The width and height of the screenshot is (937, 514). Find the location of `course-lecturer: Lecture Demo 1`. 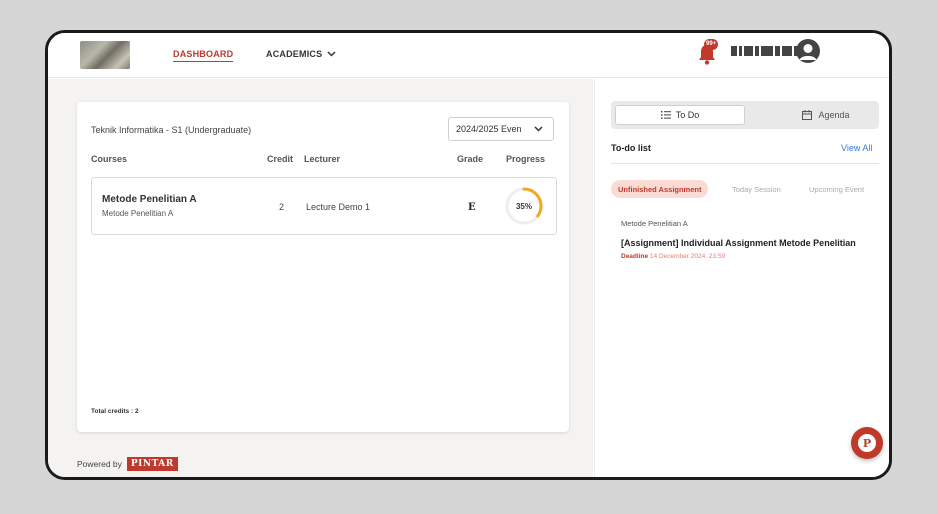

course-lecturer: Lecture Demo 1 is located at coordinates (338, 207).